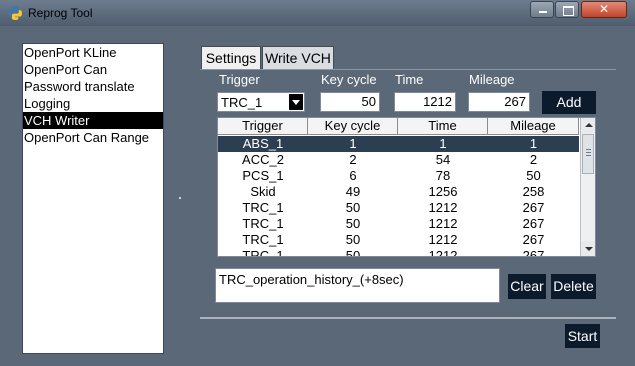  What do you see at coordinates (398, 144) in the screenshot?
I see `table-row: ABS_1 1 1 1` at bounding box center [398, 144].